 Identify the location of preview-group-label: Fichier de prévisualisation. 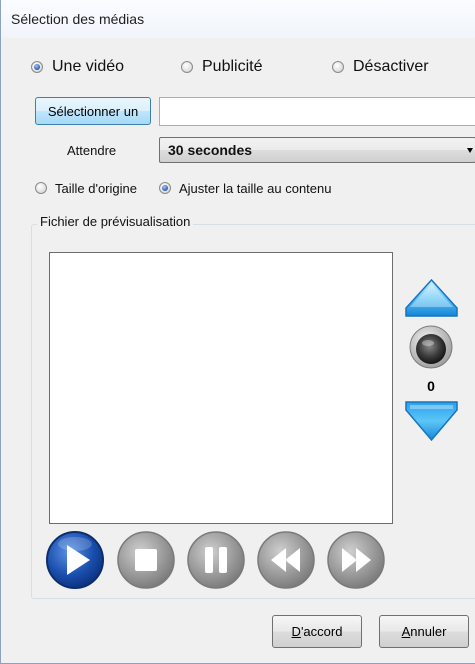
(115, 221).